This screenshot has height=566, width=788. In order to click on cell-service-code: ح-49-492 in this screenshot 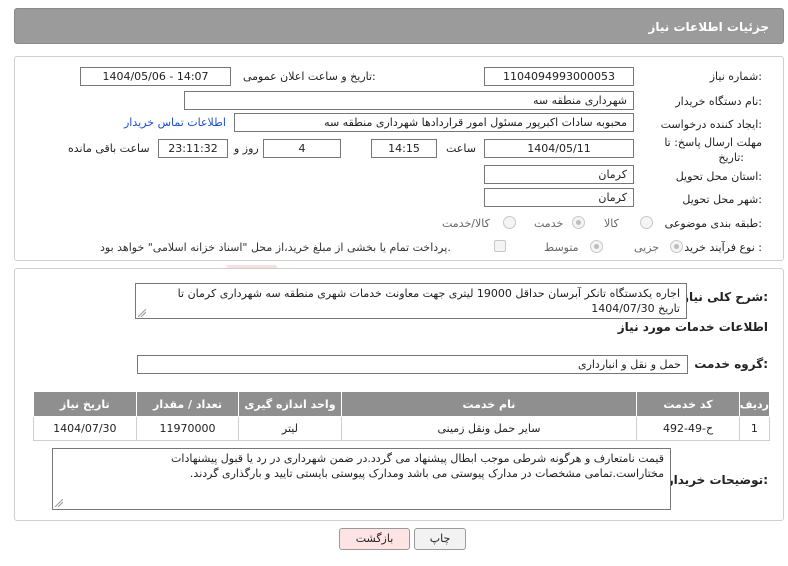, I will do `click(688, 428)`.